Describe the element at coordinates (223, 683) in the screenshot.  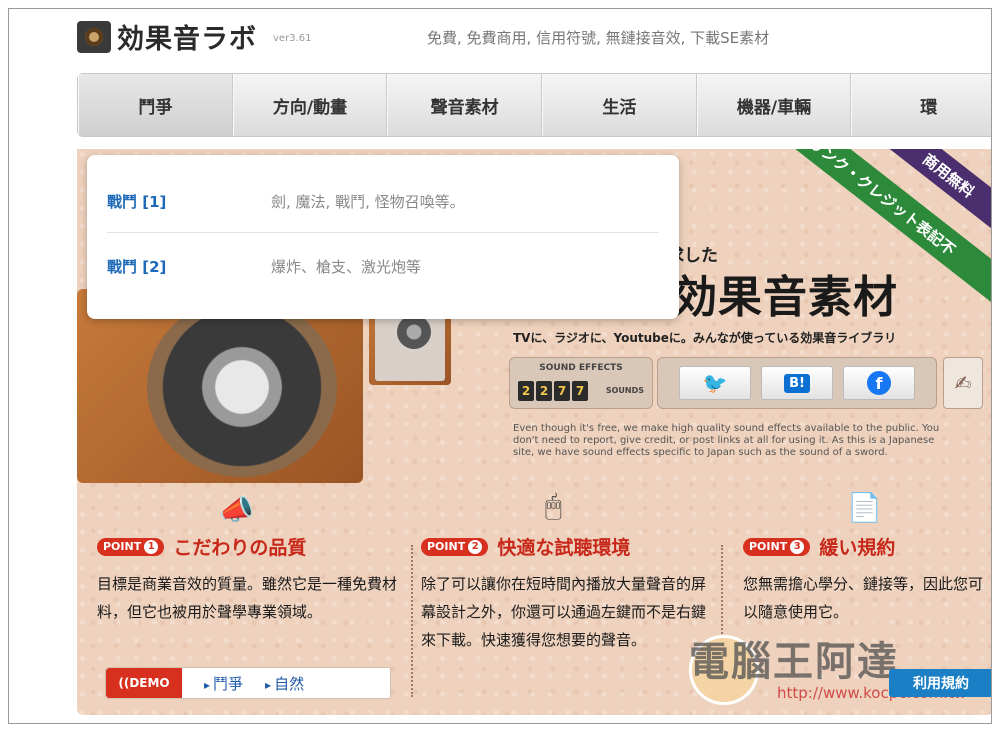
I see `demo-link-battle: 鬥爭` at that location.